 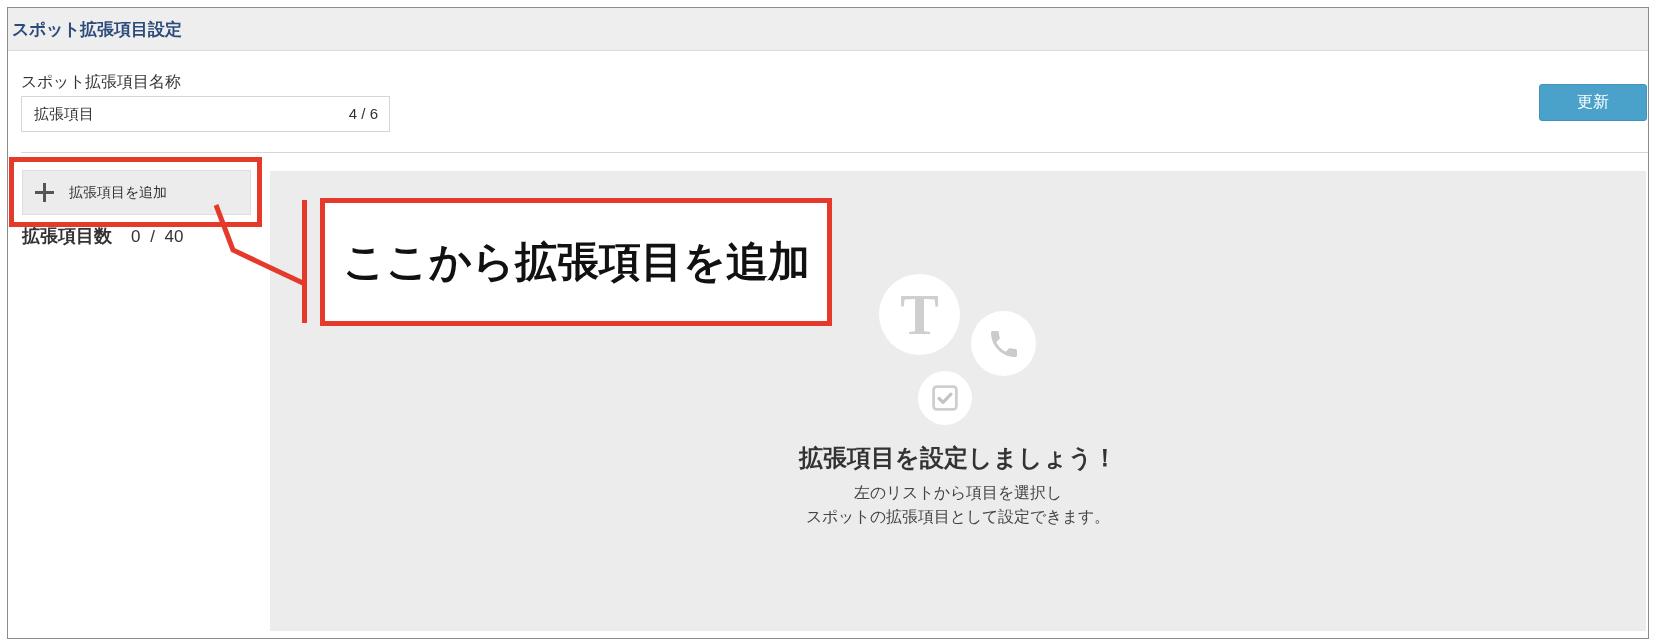 What do you see at coordinates (363, 114) in the screenshot?
I see `character-count: 4 / 6` at bounding box center [363, 114].